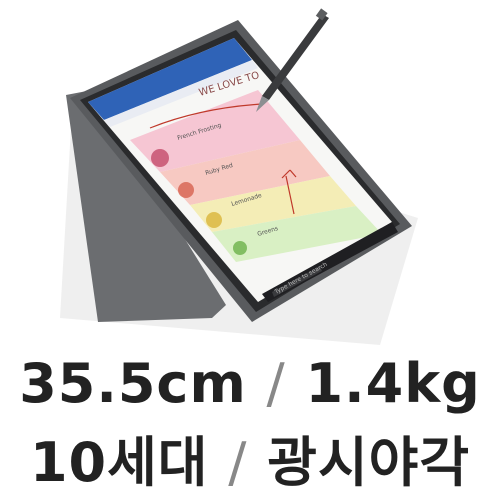  Describe the element at coordinates (369, 462) in the screenshot. I see `wide-viewing-angle-text: 광시야각` at that location.